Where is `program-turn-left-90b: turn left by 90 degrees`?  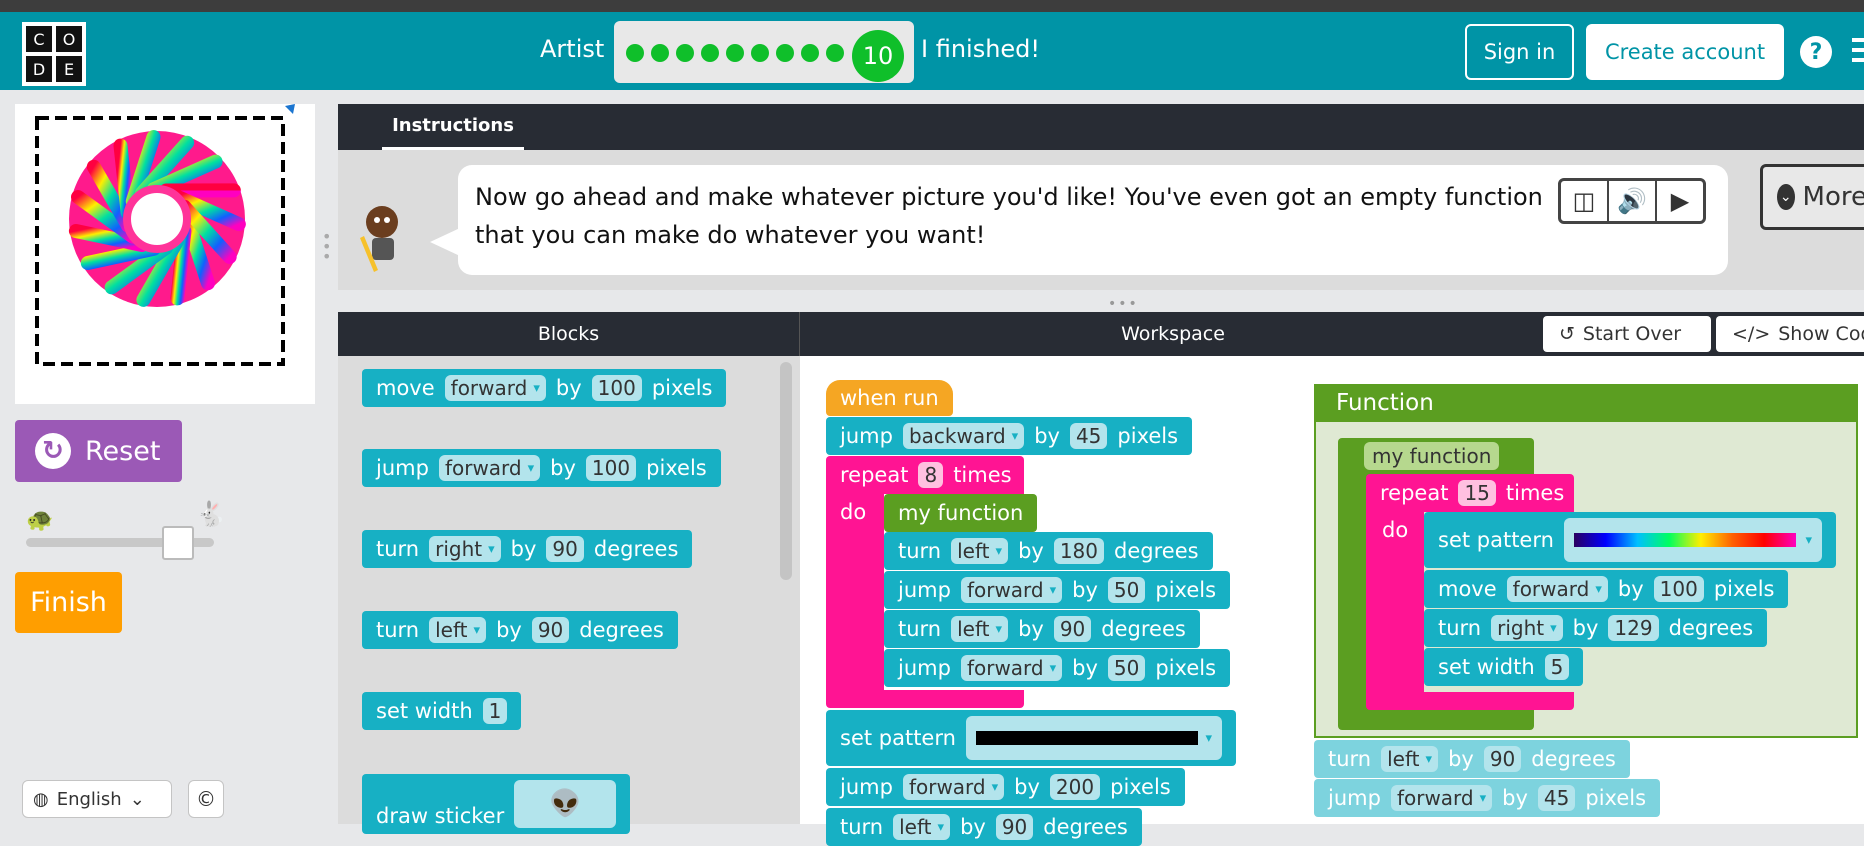
program-turn-left-90b: turn left by 90 degrees is located at coordinates (984, 827).